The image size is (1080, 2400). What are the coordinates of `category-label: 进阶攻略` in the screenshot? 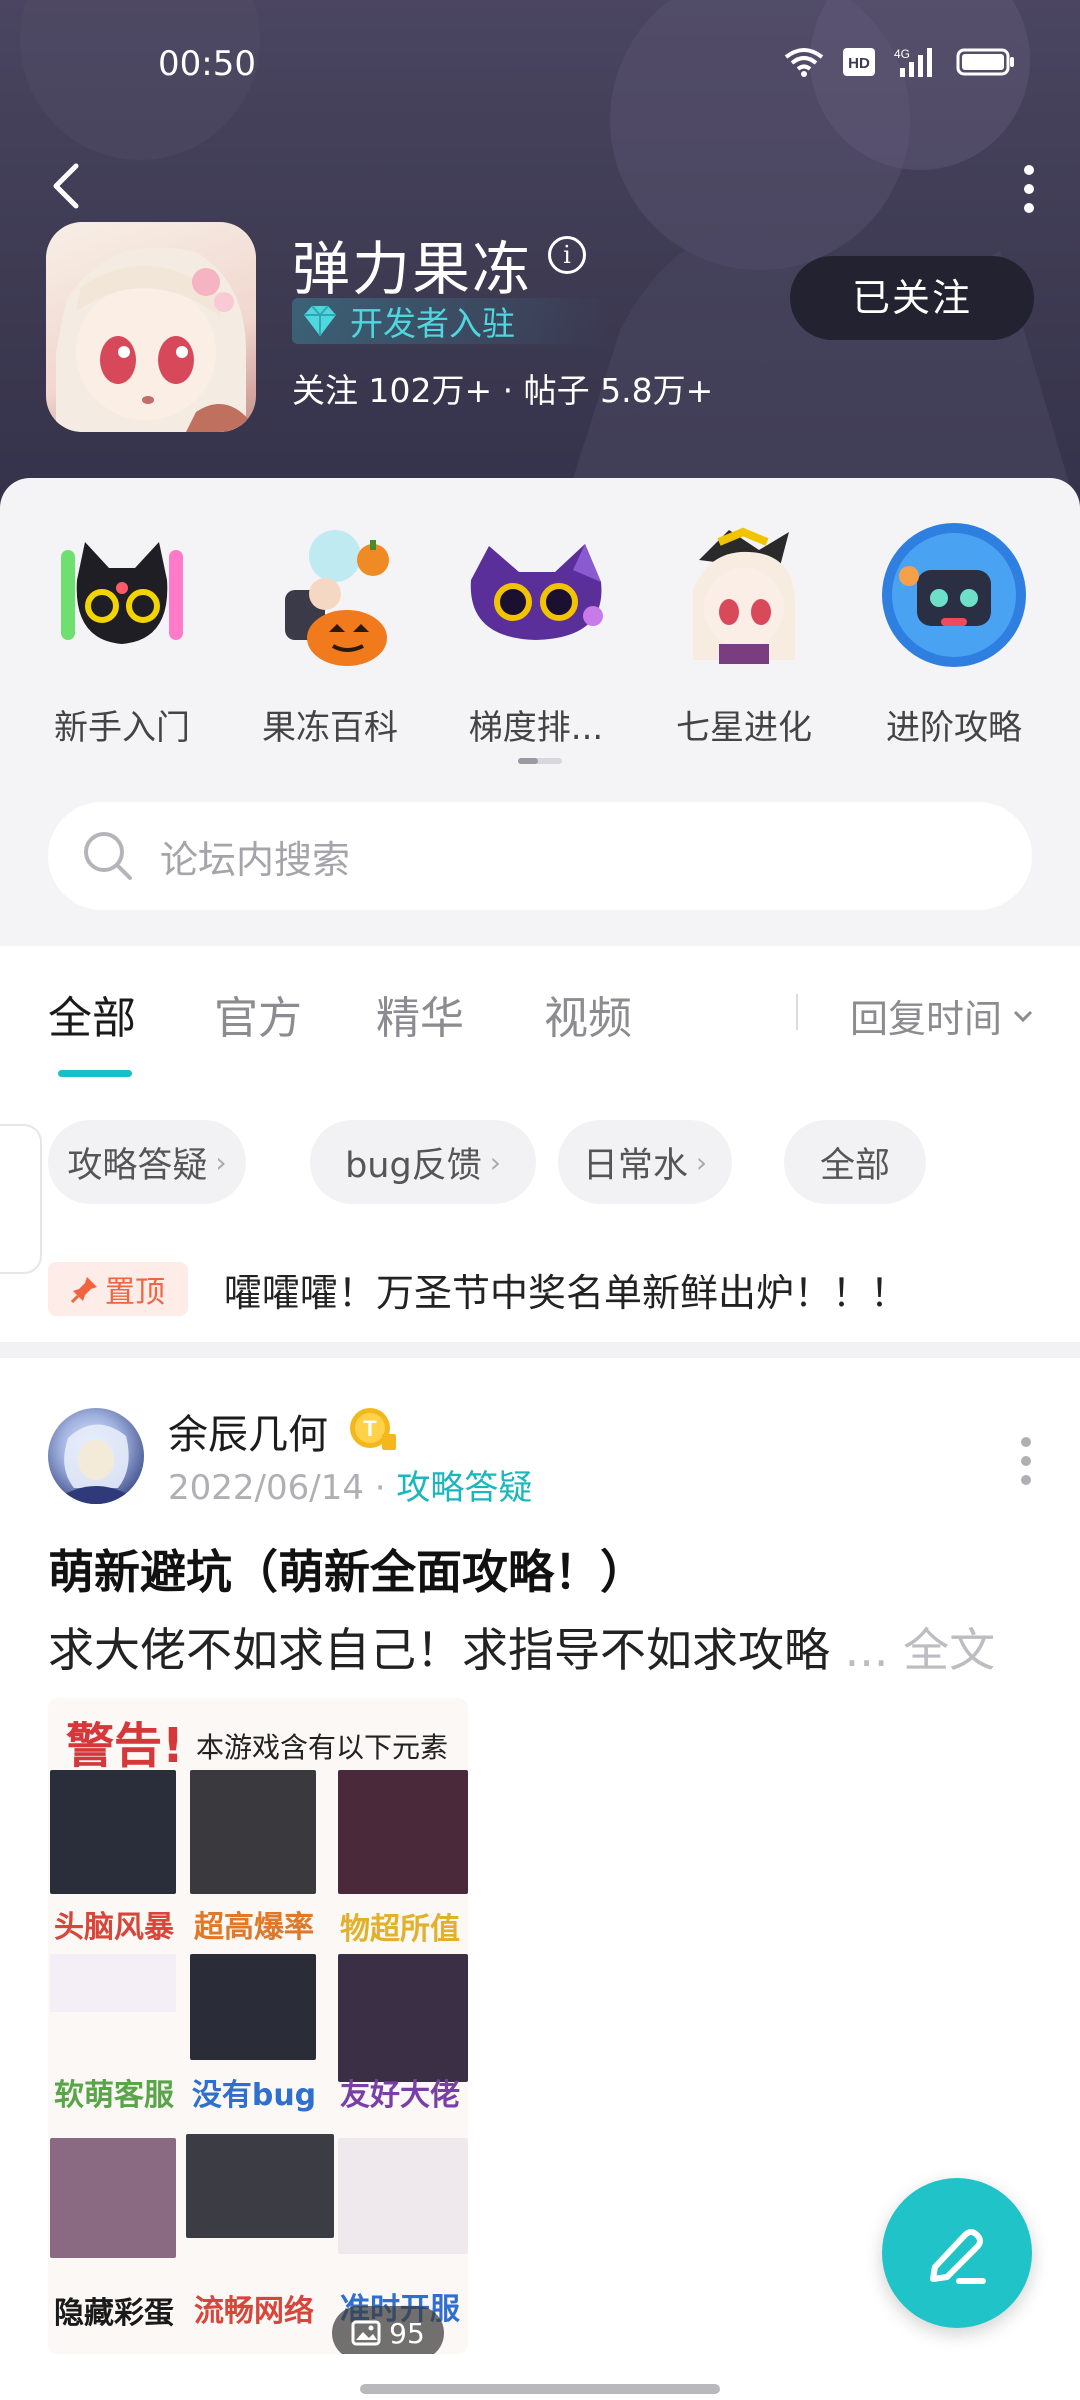 It's located at (954, 728).